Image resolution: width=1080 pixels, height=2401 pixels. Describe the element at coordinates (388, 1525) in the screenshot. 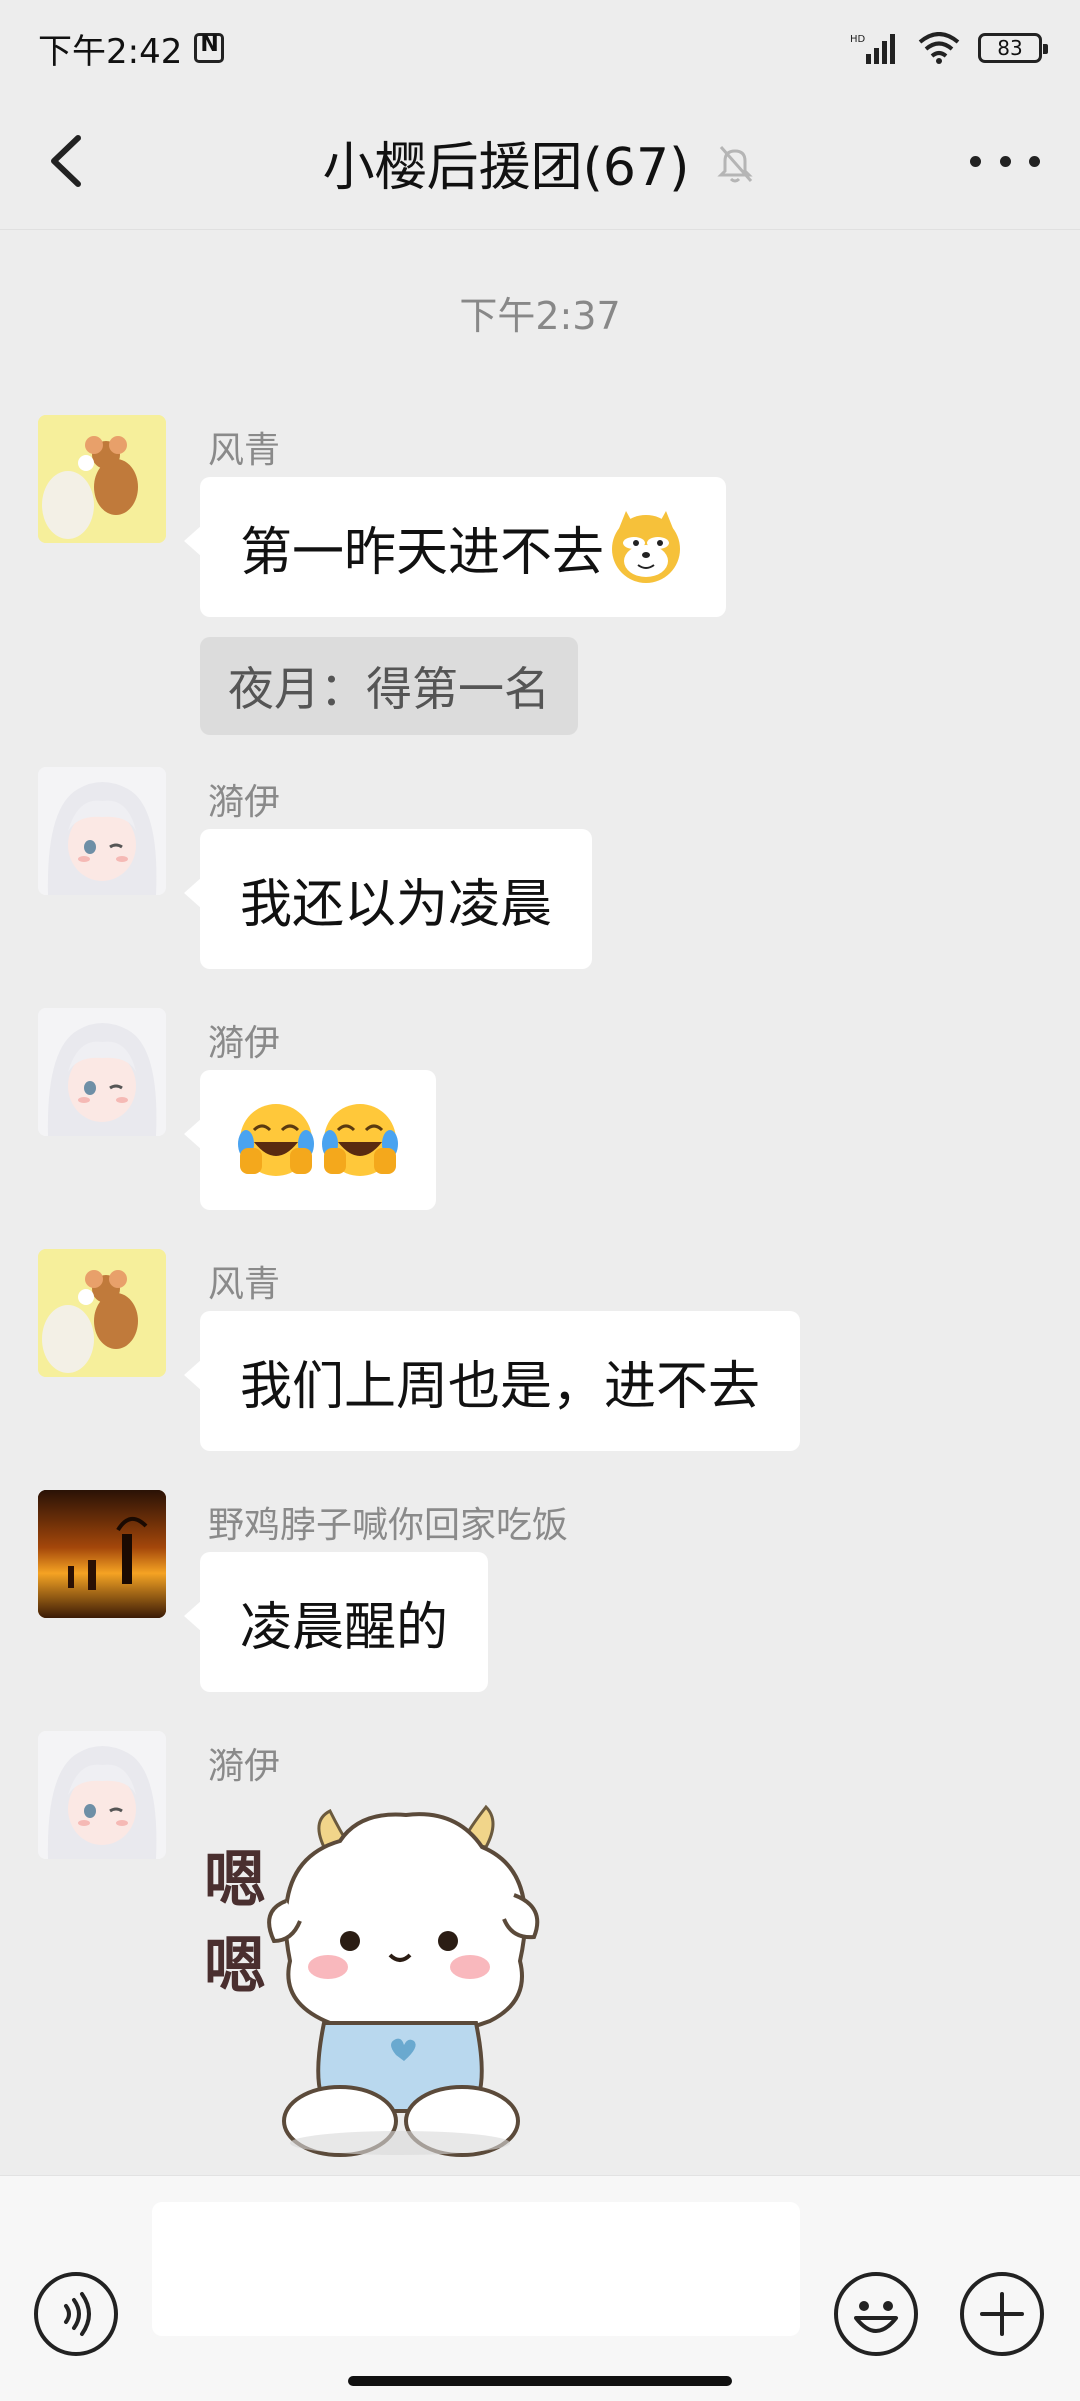

I see `sender-name: 野鸡脖子喊你回家吃饭` at that location.